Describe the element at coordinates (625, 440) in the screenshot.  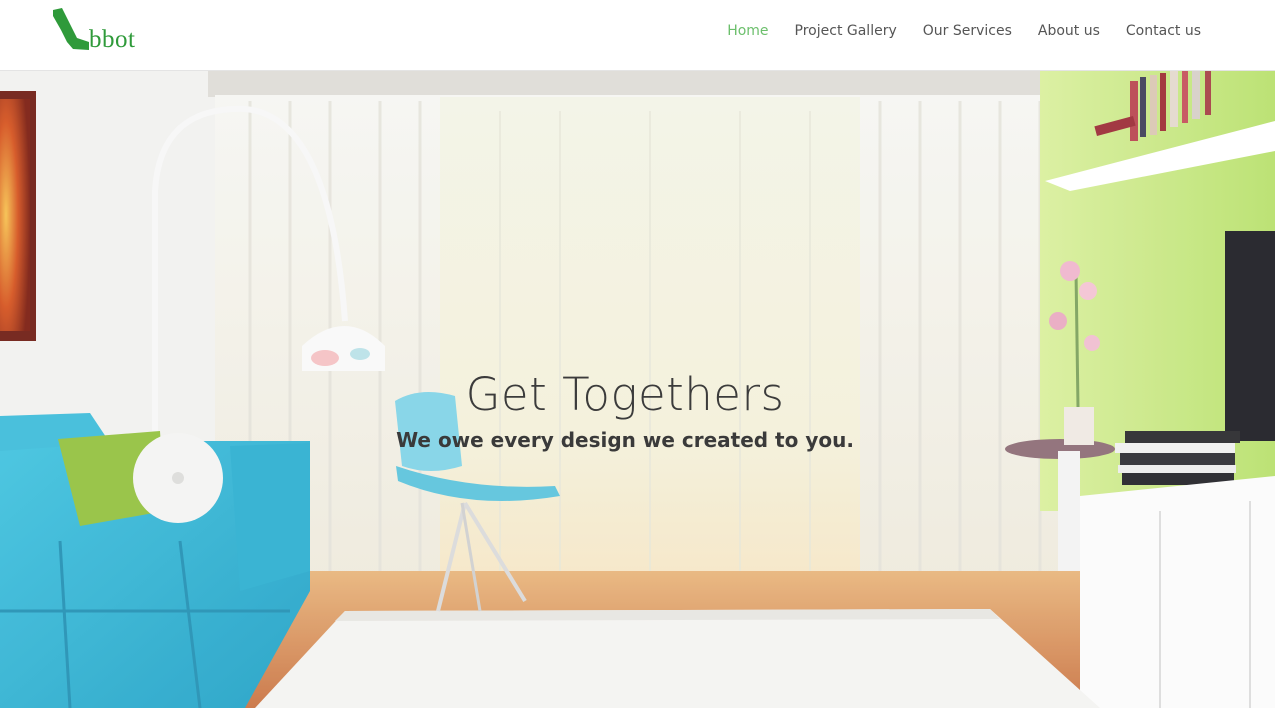
I see `hero-subtitle: We owe every design we created to you.` at that location.